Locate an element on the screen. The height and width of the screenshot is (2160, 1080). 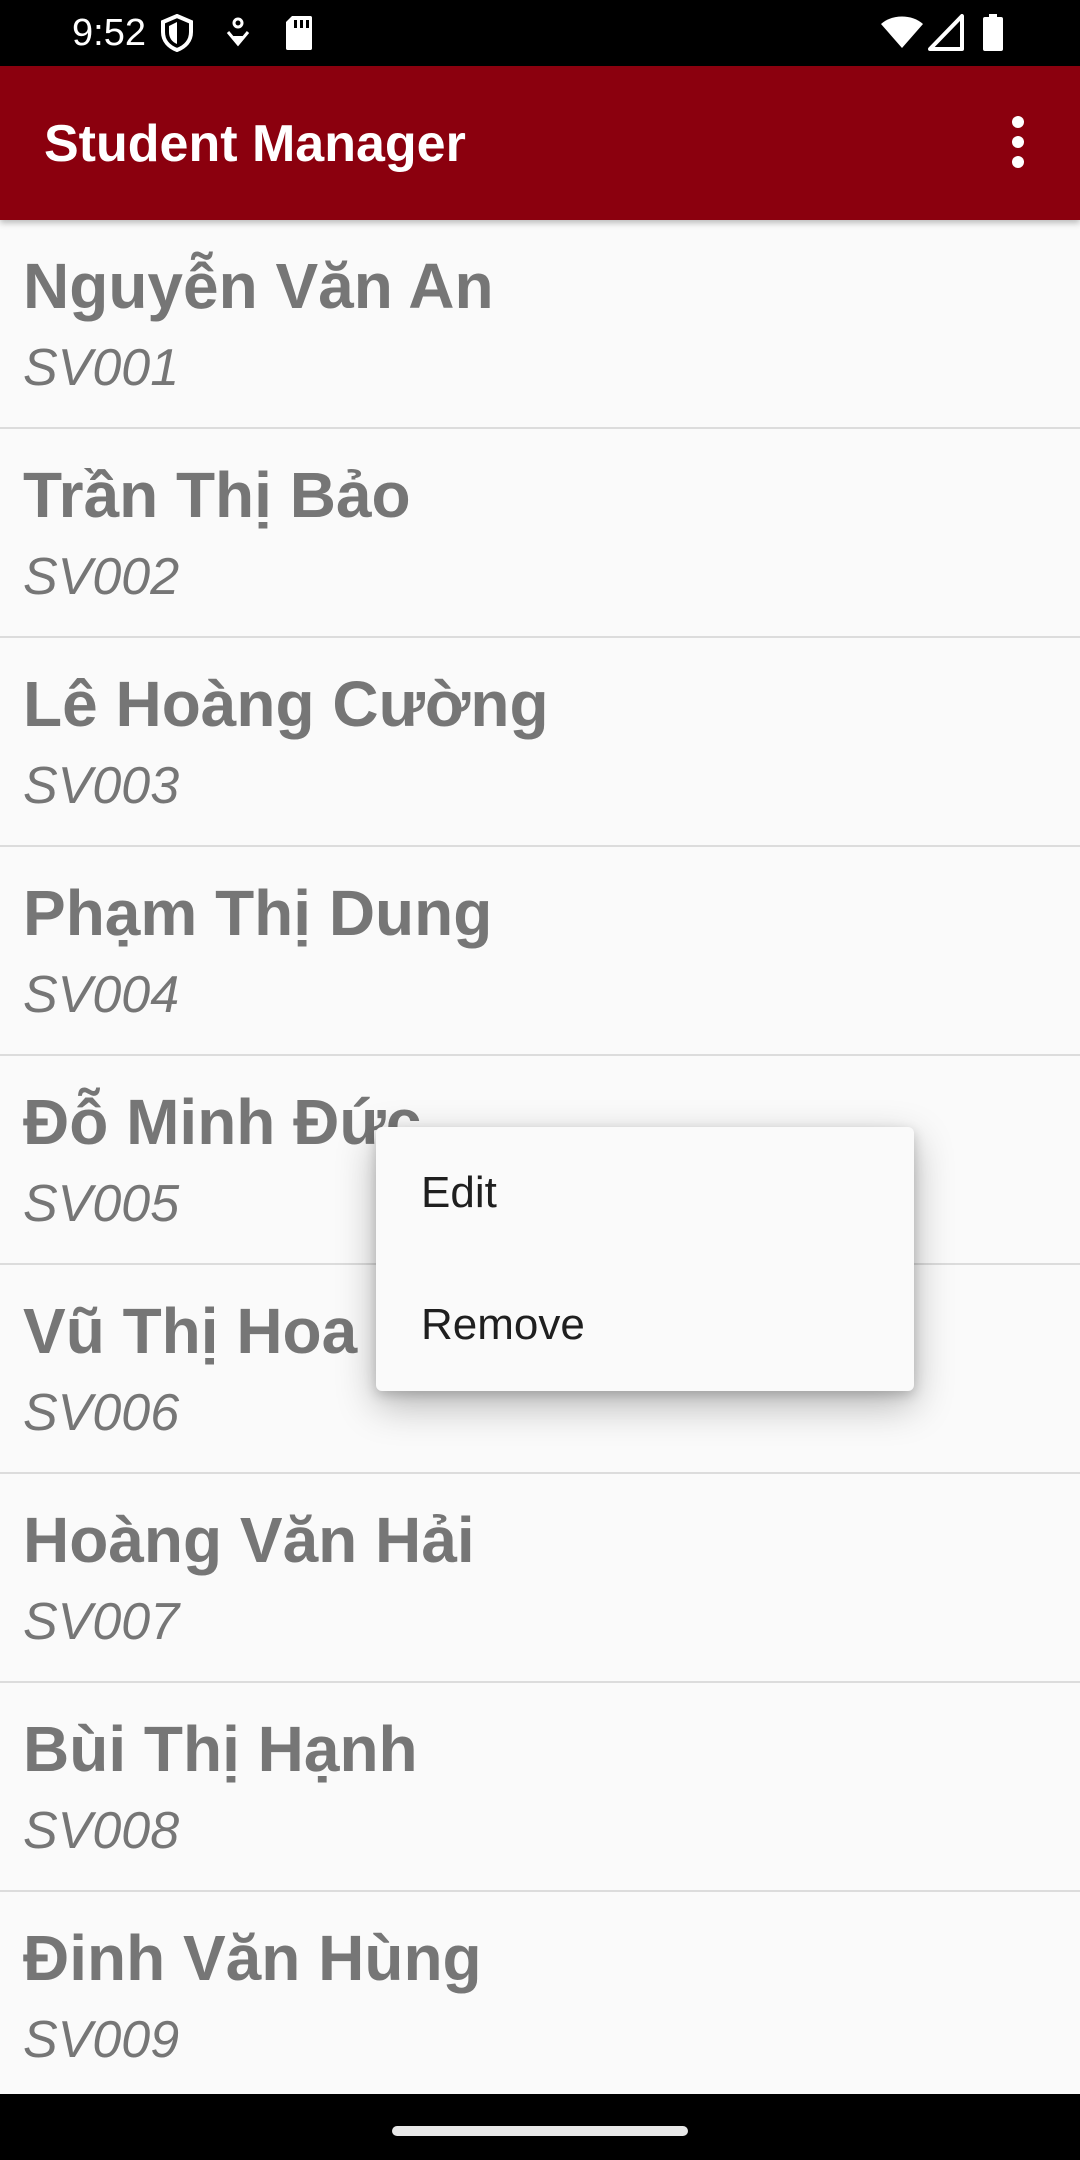
student-list-item: Đinh Văn Hùng SV009 is located at coordinates (540, 1993).